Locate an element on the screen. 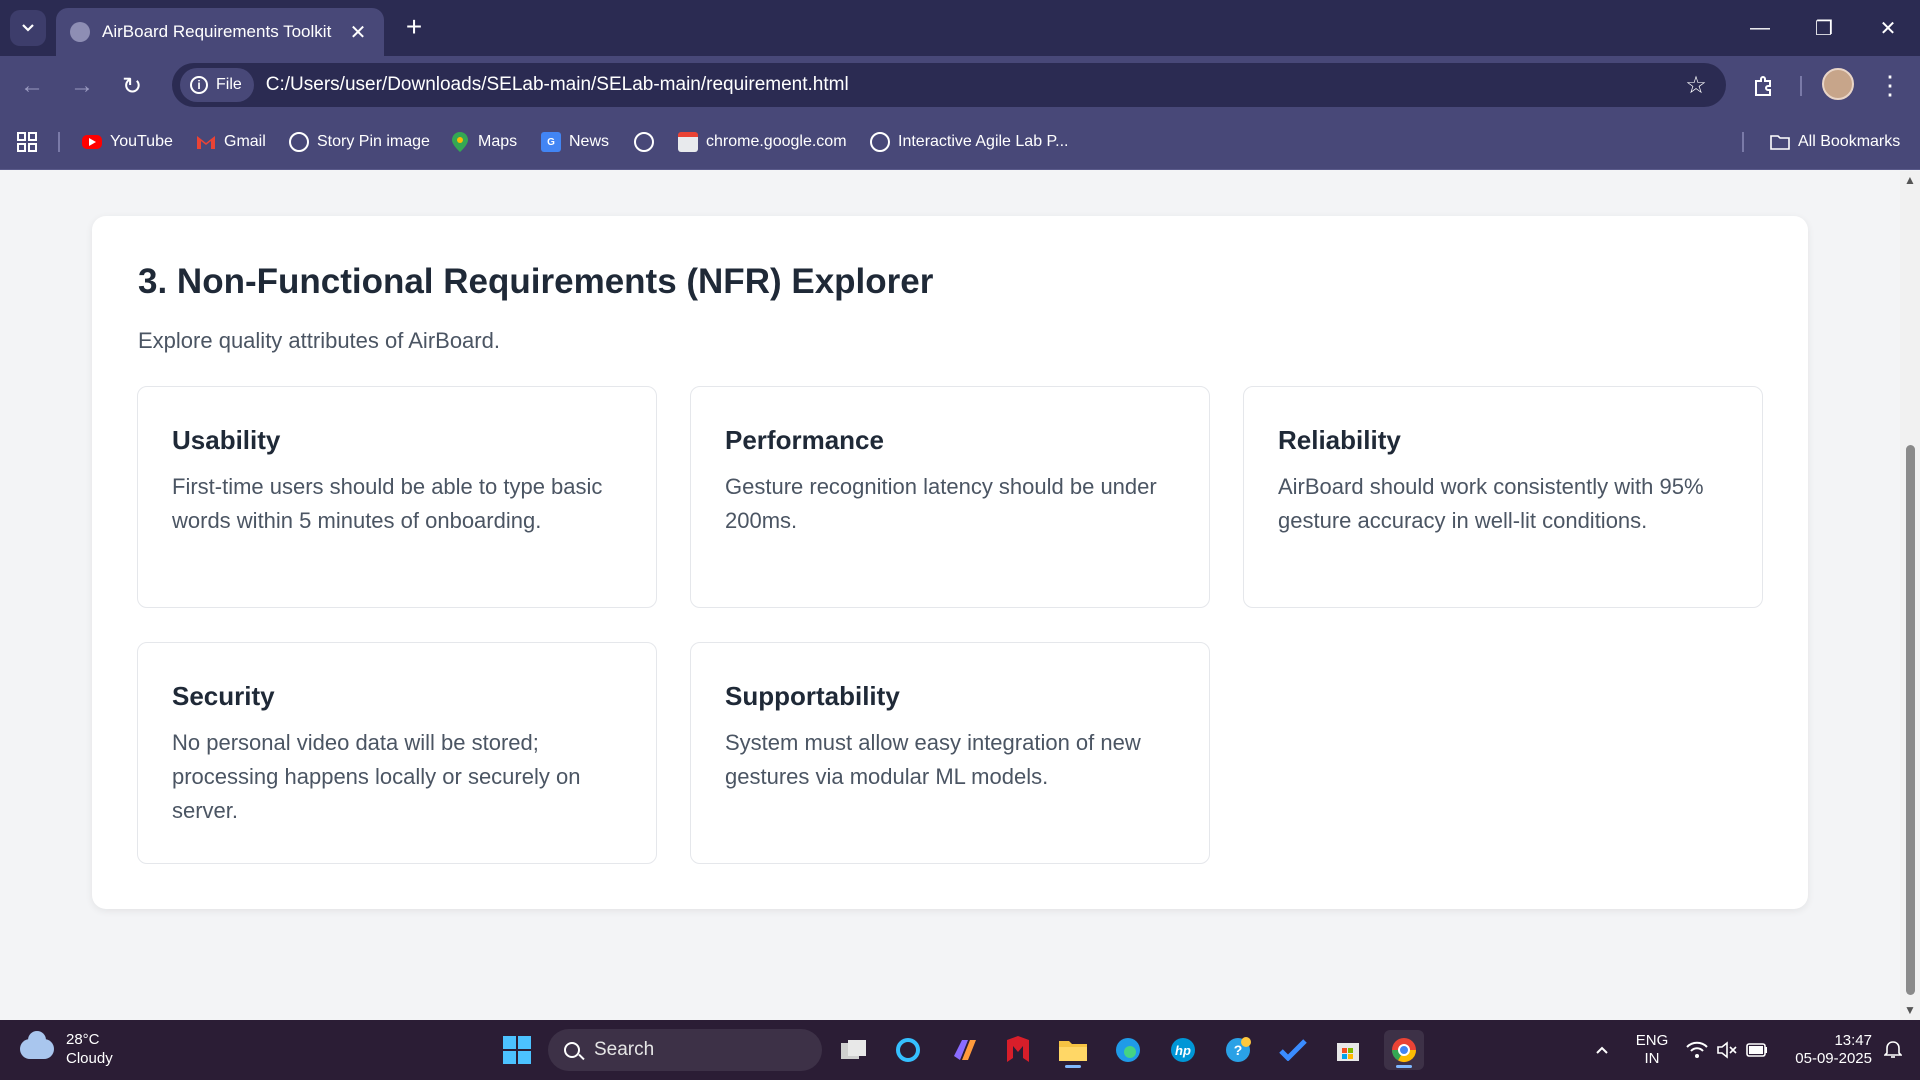 Image resolution: width=1920 pixels, height=1080 pixels. system-clock: 13:47 05-09-2025 is located at coordinates (1826, 1050).